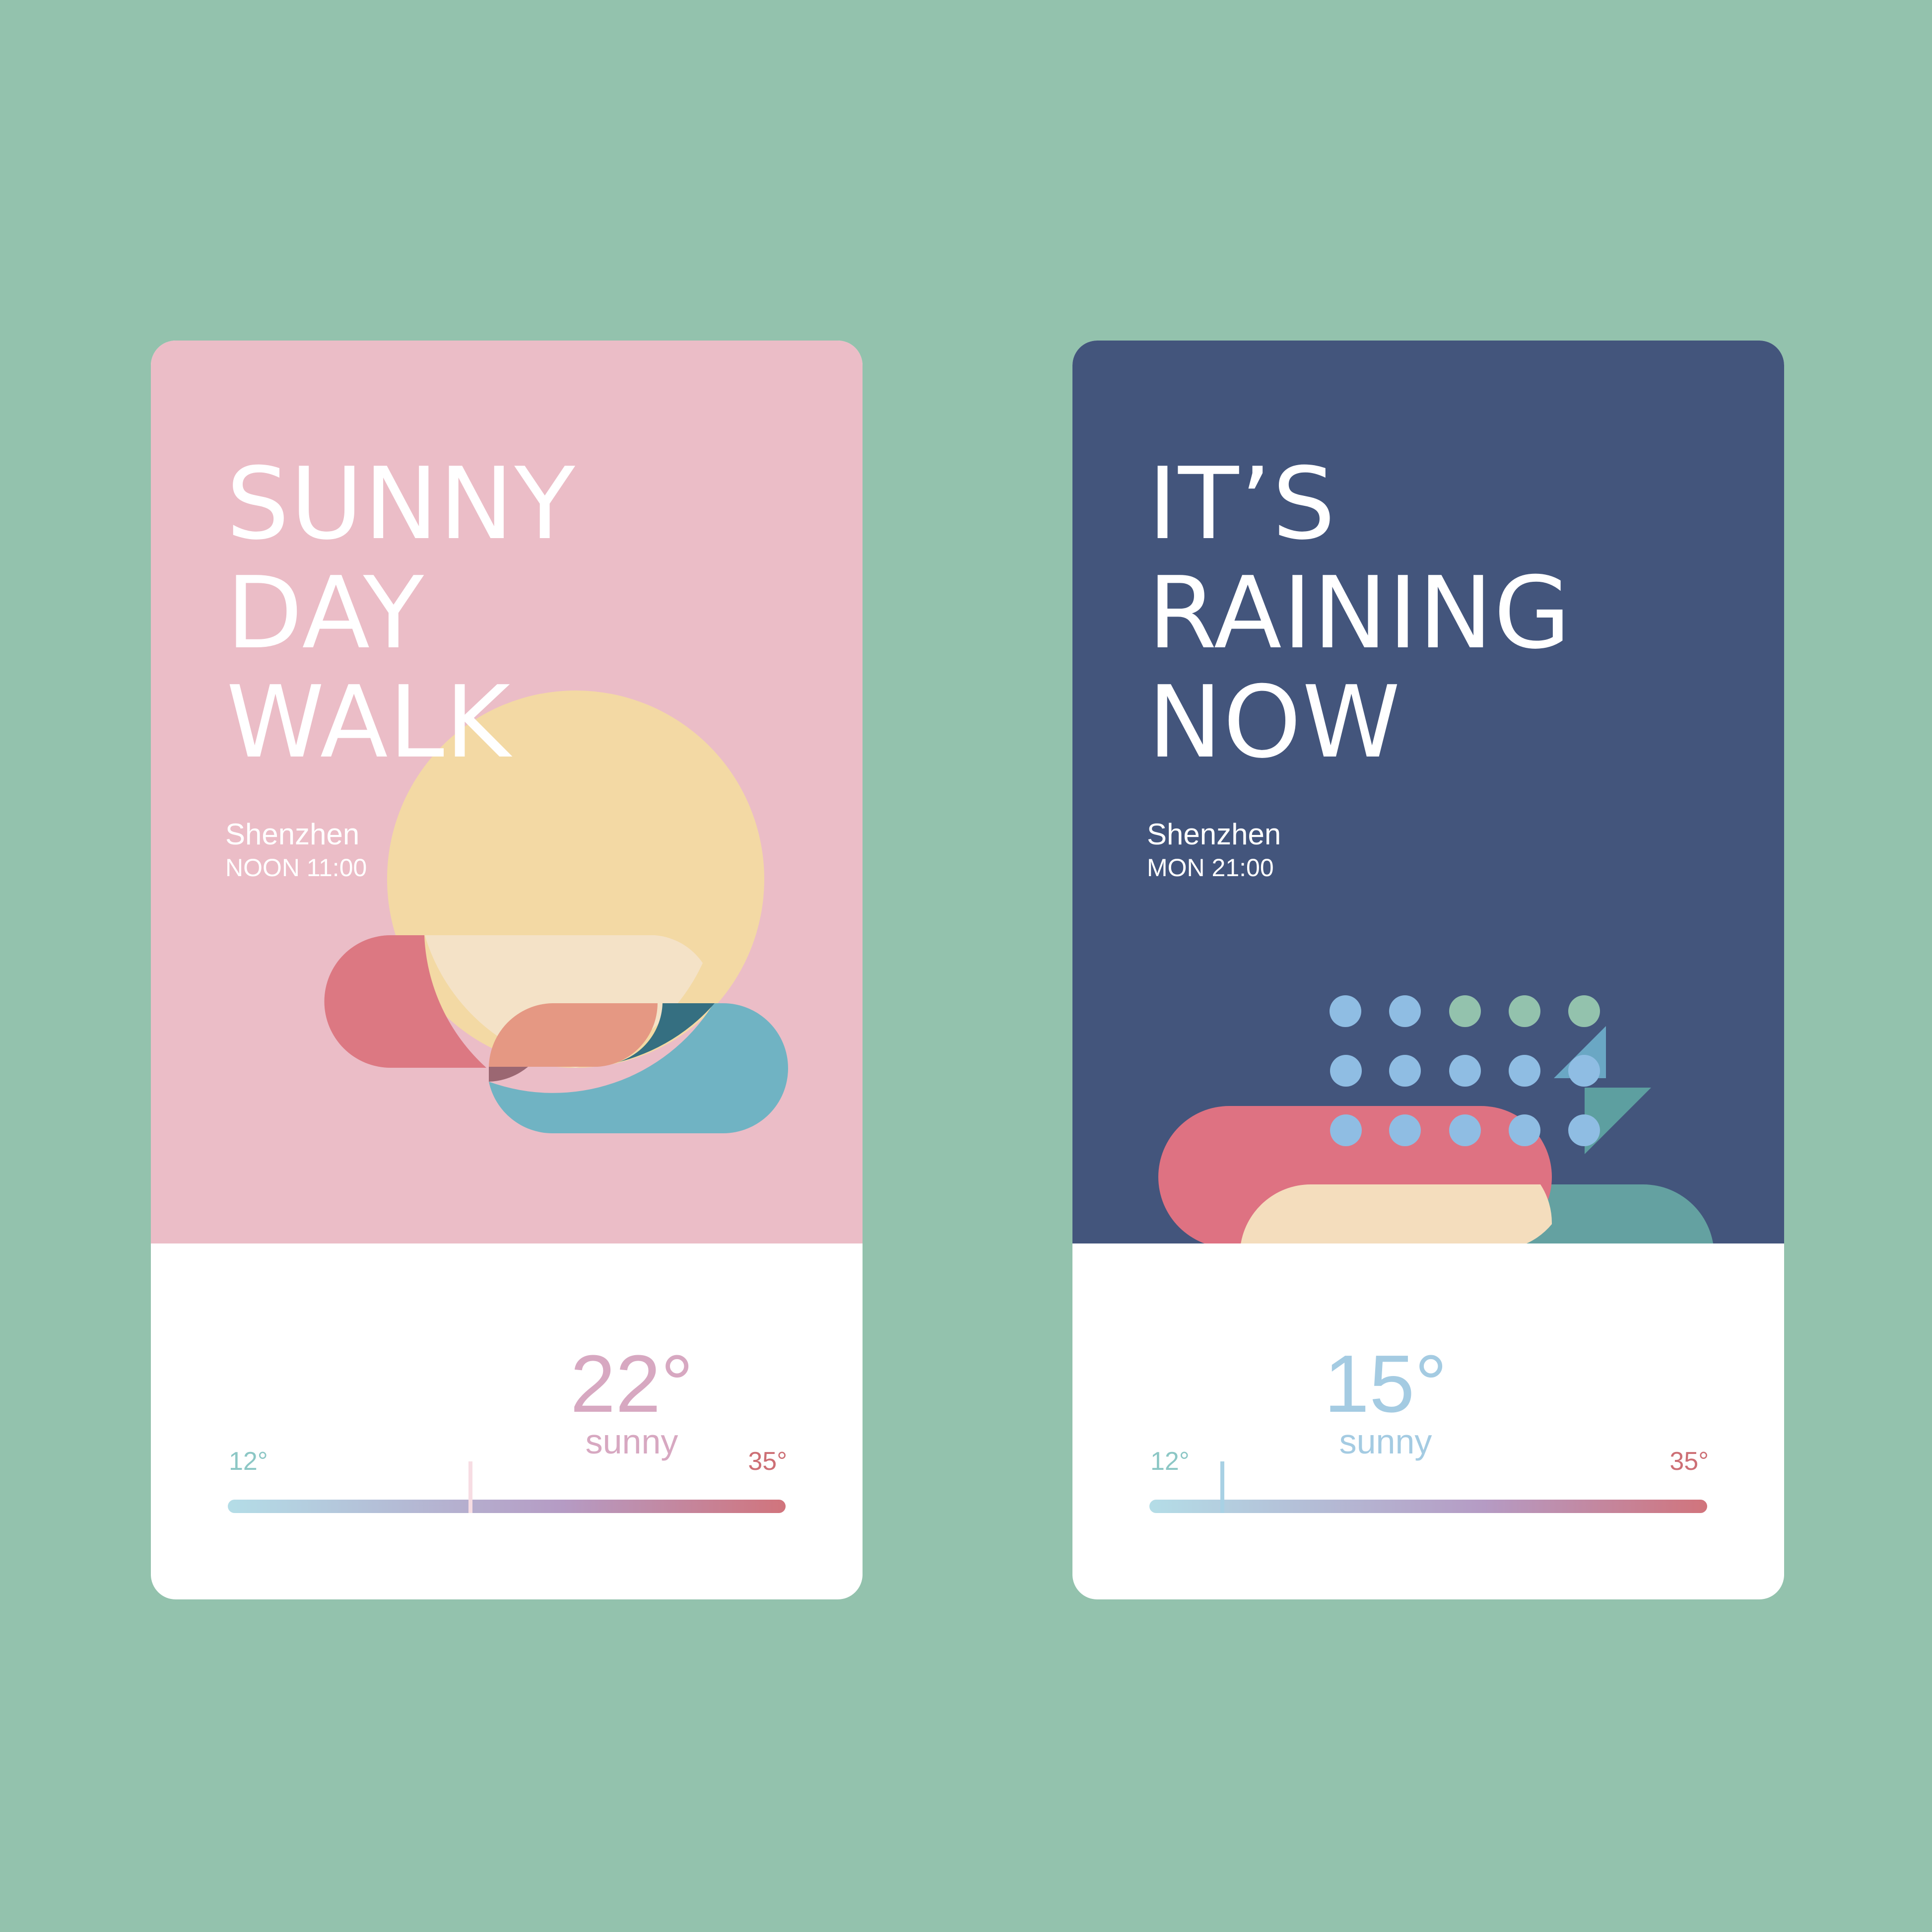  What do you see at coordinates (325, 613) in the screenshot?
I see `headline-line: DAY` at bounding box center [325, 613].